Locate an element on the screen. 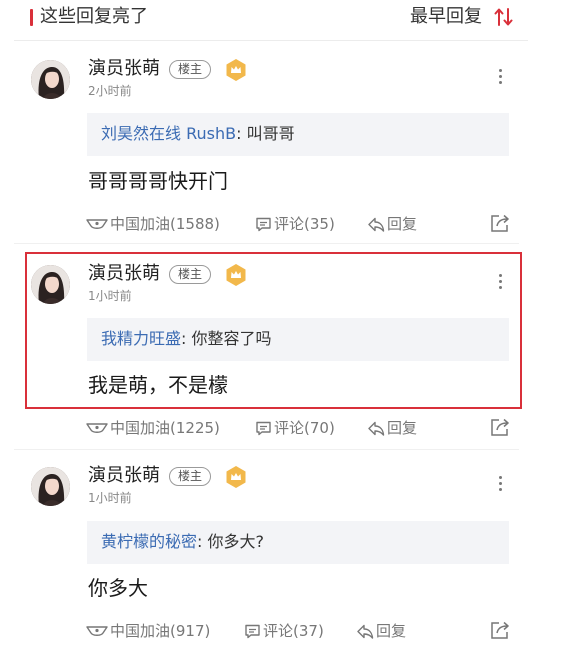 The image size is (578, 663). comment-button: 评论 (35) is located at coordinates (295, 224).